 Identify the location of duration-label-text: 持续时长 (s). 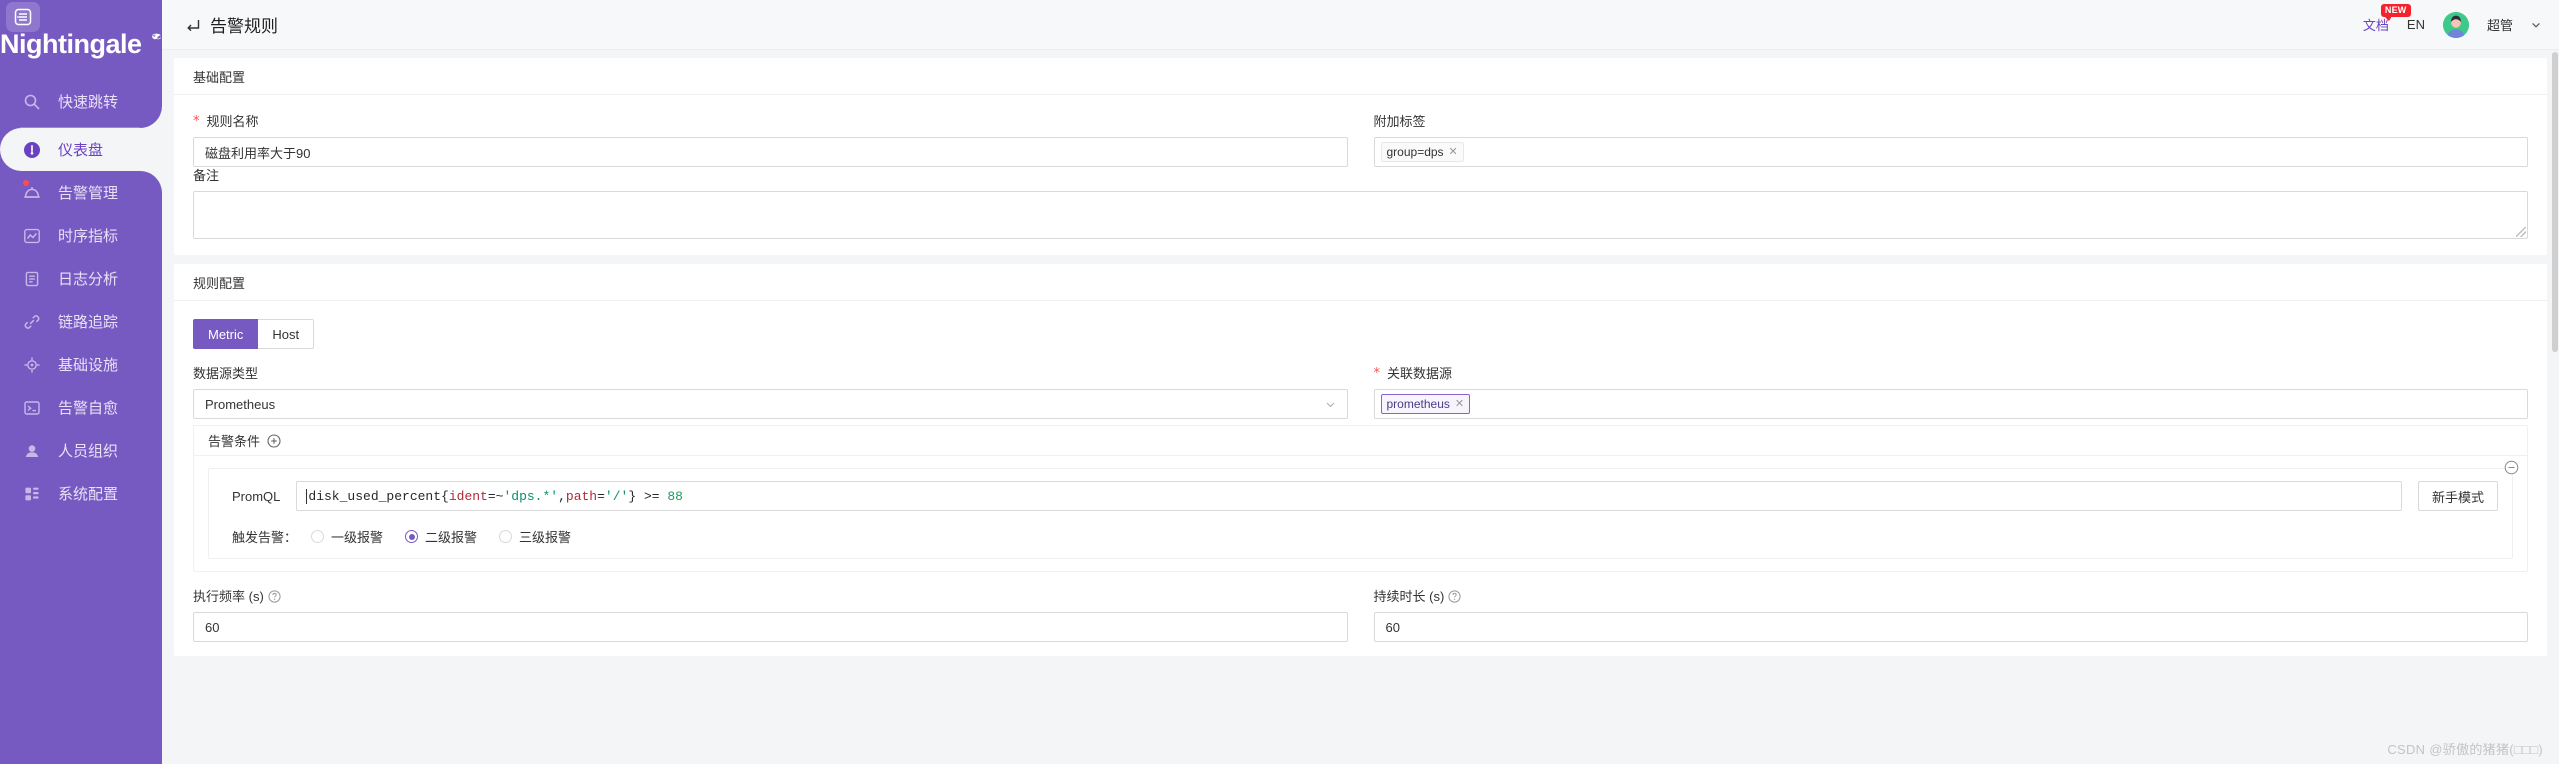
(1409, 596).